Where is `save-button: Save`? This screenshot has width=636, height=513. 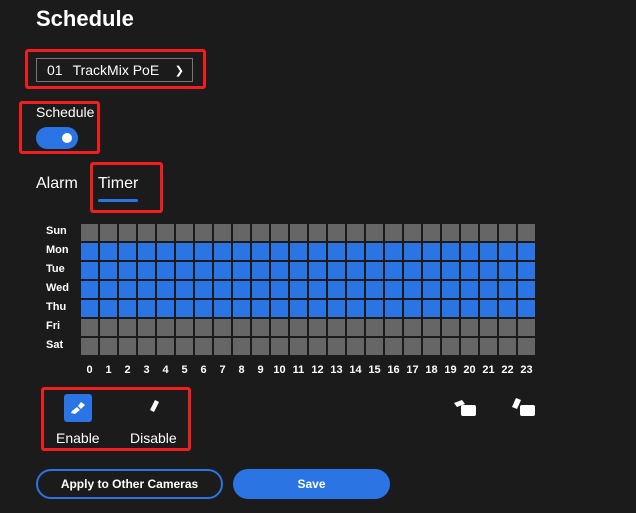 save-button: Save is located at coordinates (311, 484).